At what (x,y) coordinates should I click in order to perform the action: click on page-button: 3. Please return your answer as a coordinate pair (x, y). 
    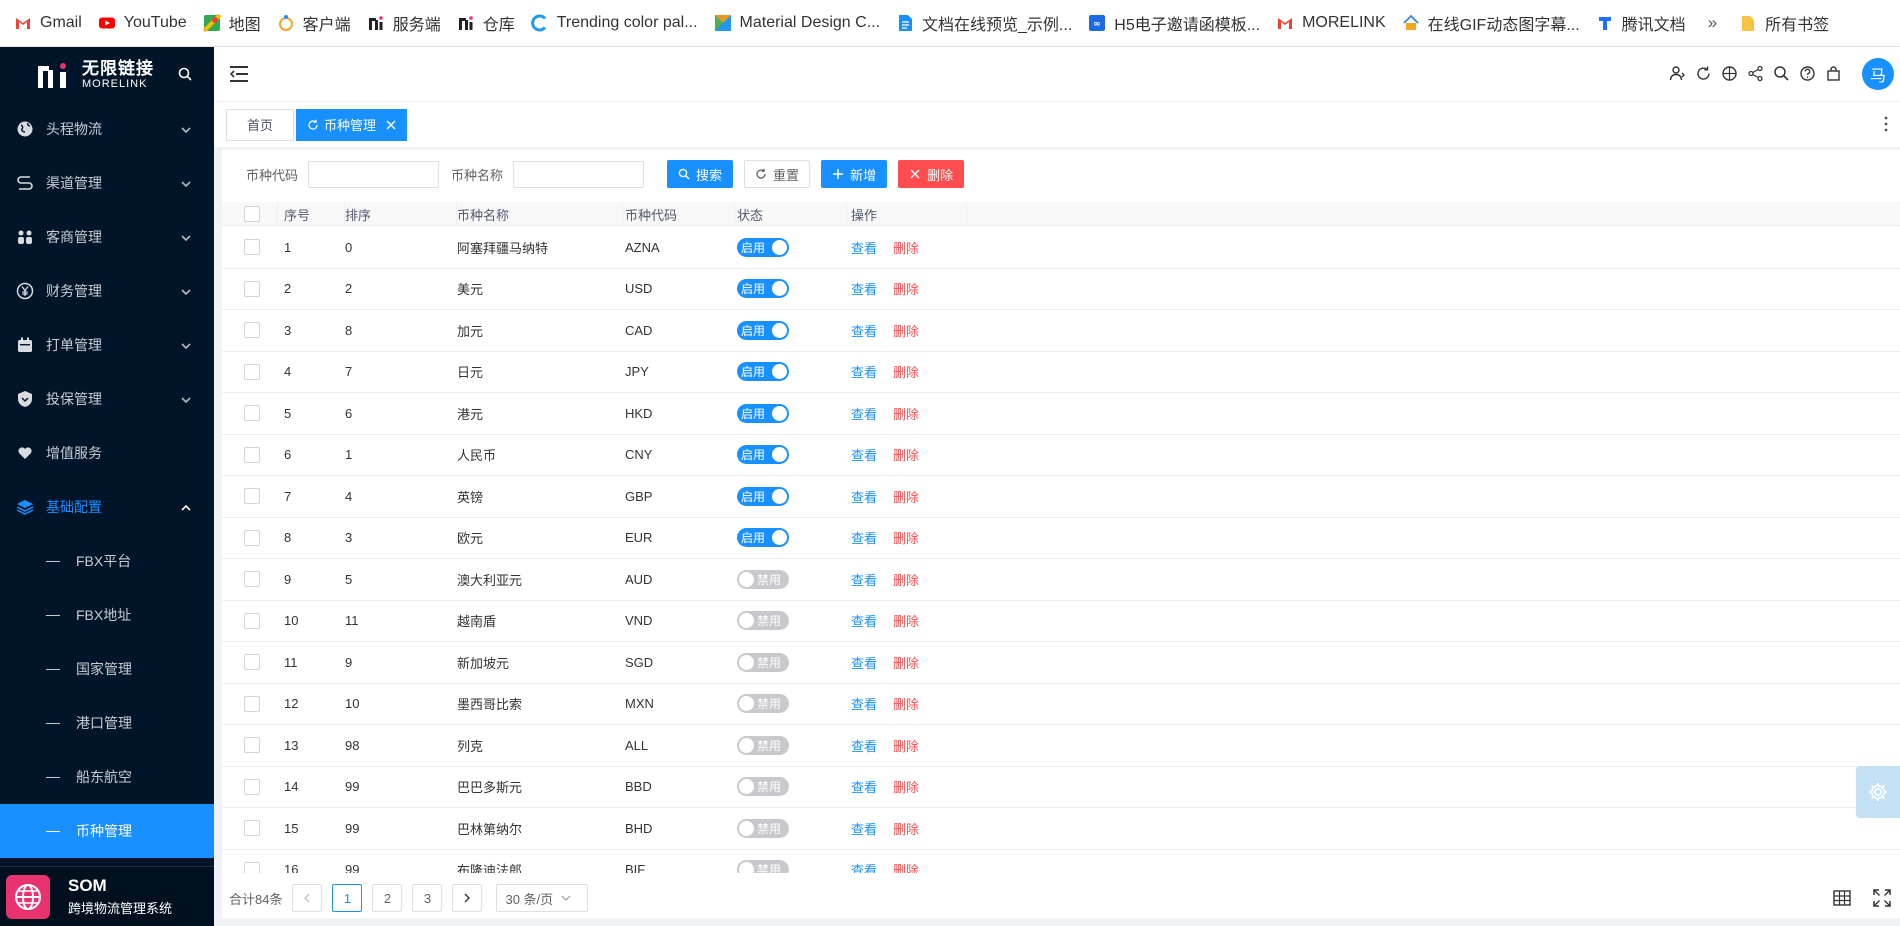
    Looking at the image, I should click on (427, 898).